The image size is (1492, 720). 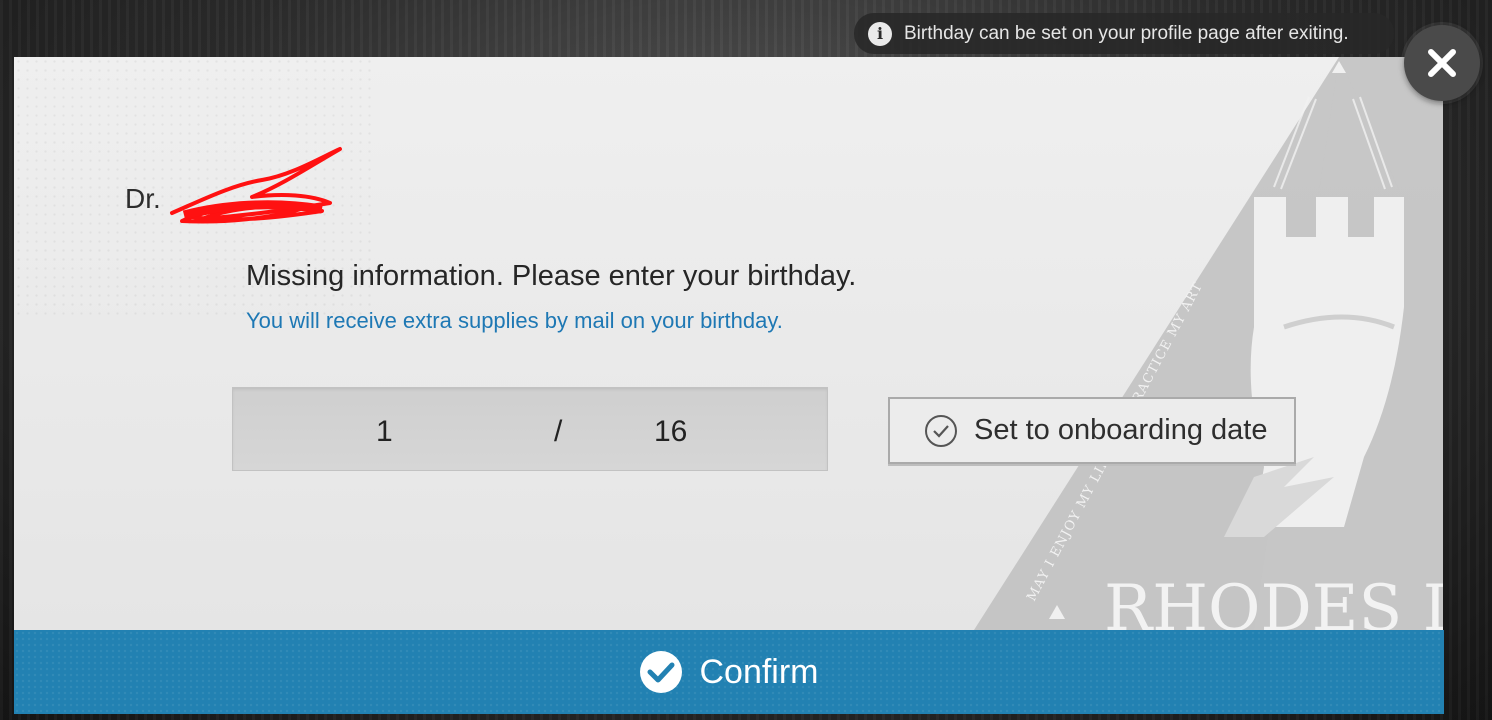 What do you see at coordinates (670, 432) in the screenshot?
I see `birthday-day: 16` at bounding box center [670, 432].